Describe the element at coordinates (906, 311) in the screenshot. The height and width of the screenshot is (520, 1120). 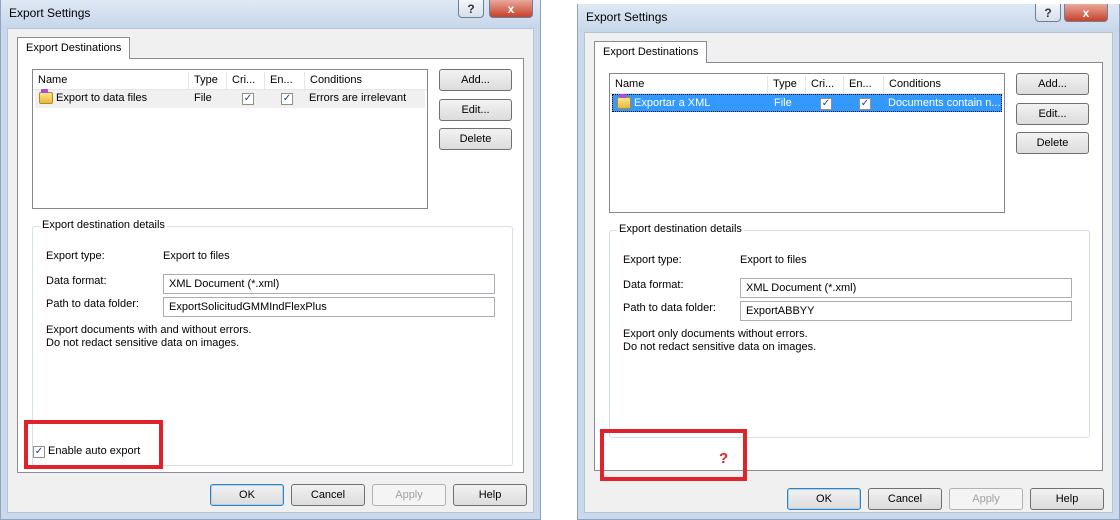
I see `path-field: ExportABBYY` at that location.